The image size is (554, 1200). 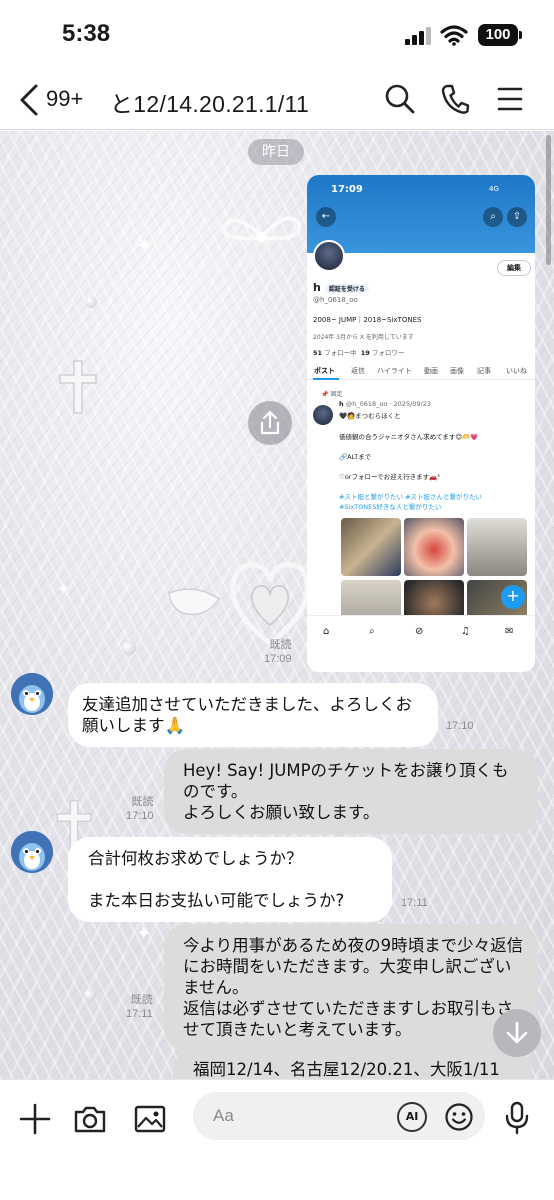 What do you see at coordinates (64, 99) in the screenshot?
I see `unread-count: 99+` at bounding box center [64, 99].